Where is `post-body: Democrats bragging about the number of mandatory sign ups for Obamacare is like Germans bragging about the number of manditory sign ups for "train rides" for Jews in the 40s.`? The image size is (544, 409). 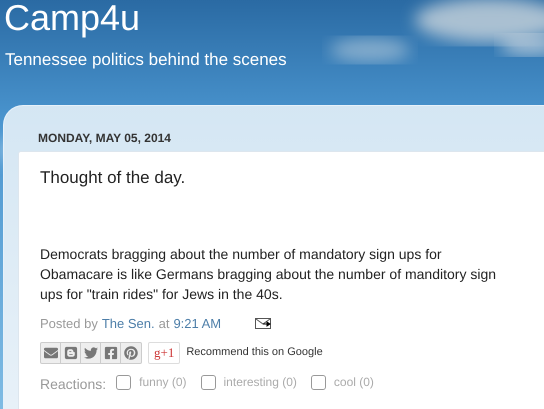 post-body: Democrats bragging about the number of mandatory sign ups for Obamacare is like Germans bragging about the number of manditory sign ups for "train rides" for Jews in the 40s. is located at coordinates (269, 274).